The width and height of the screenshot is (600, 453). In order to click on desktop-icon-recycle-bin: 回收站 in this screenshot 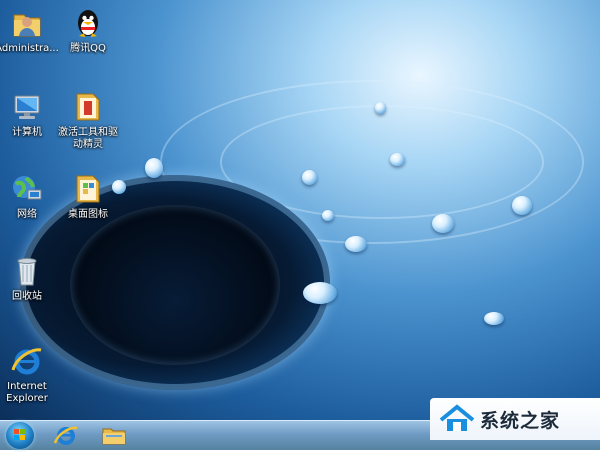, I will do `click(32, 278)`.